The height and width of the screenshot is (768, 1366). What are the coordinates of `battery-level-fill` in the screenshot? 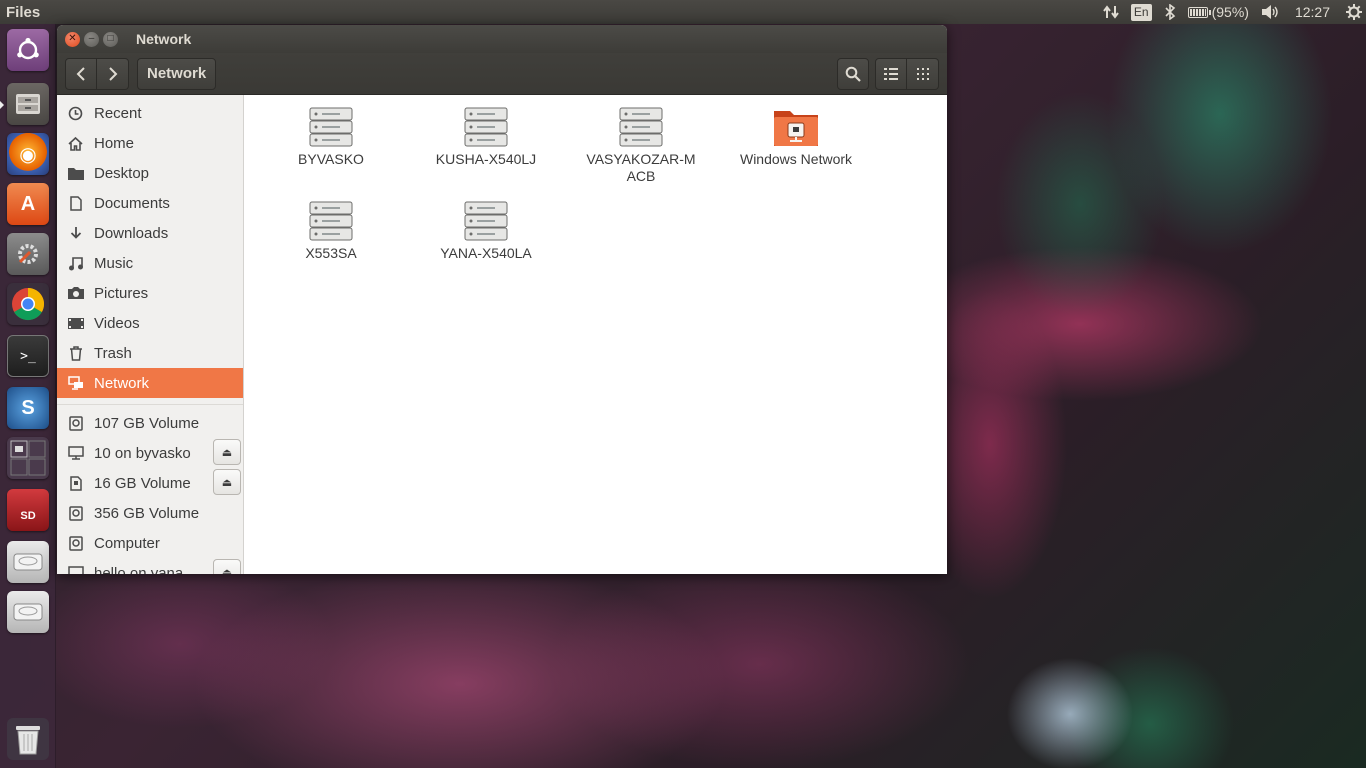 It's located at (1197, 12).